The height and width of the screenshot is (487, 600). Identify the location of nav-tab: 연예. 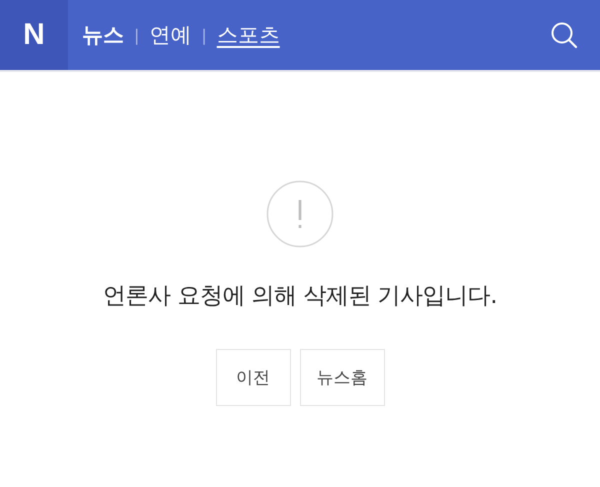
(170, 35).